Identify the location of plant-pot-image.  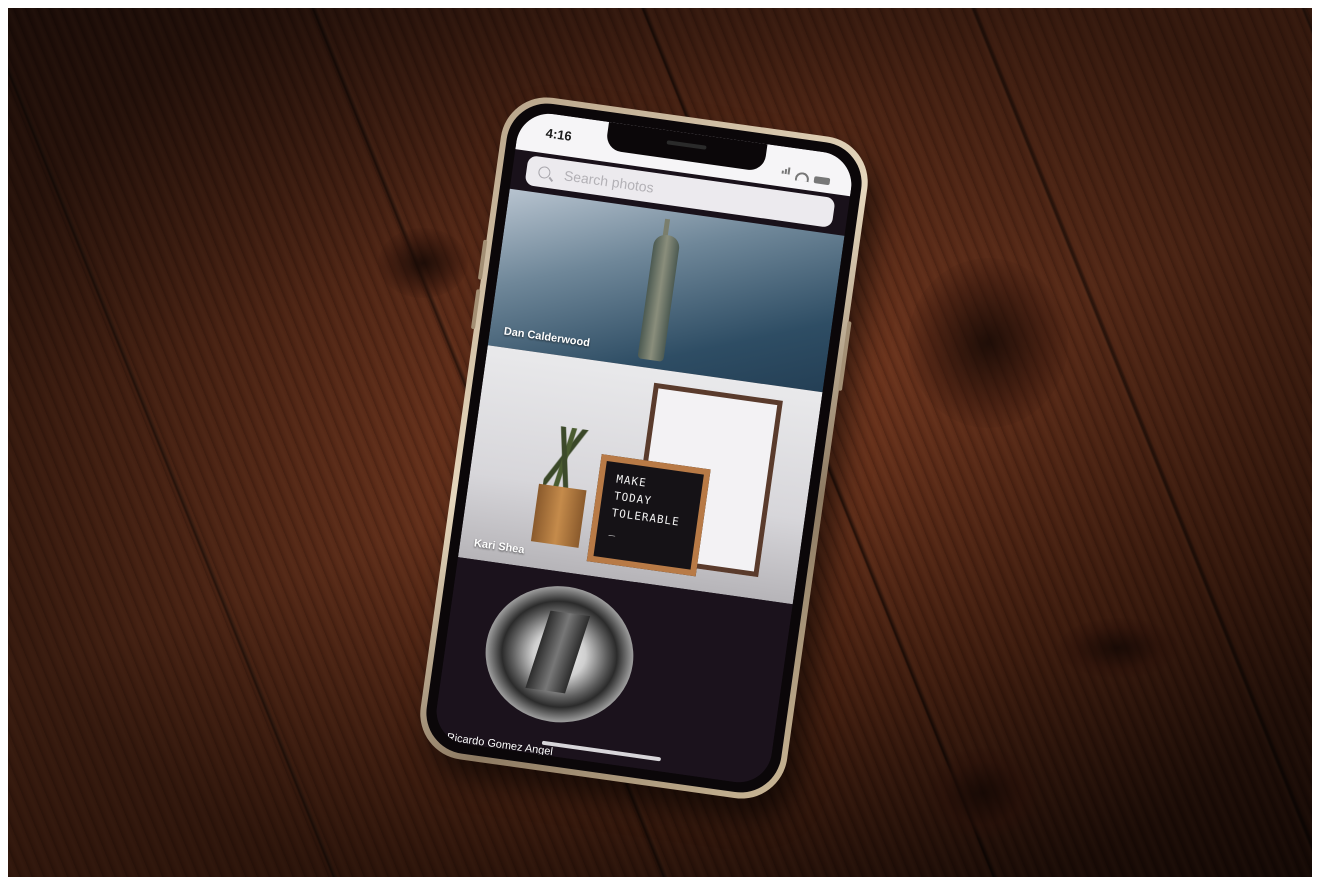
(558, 515).